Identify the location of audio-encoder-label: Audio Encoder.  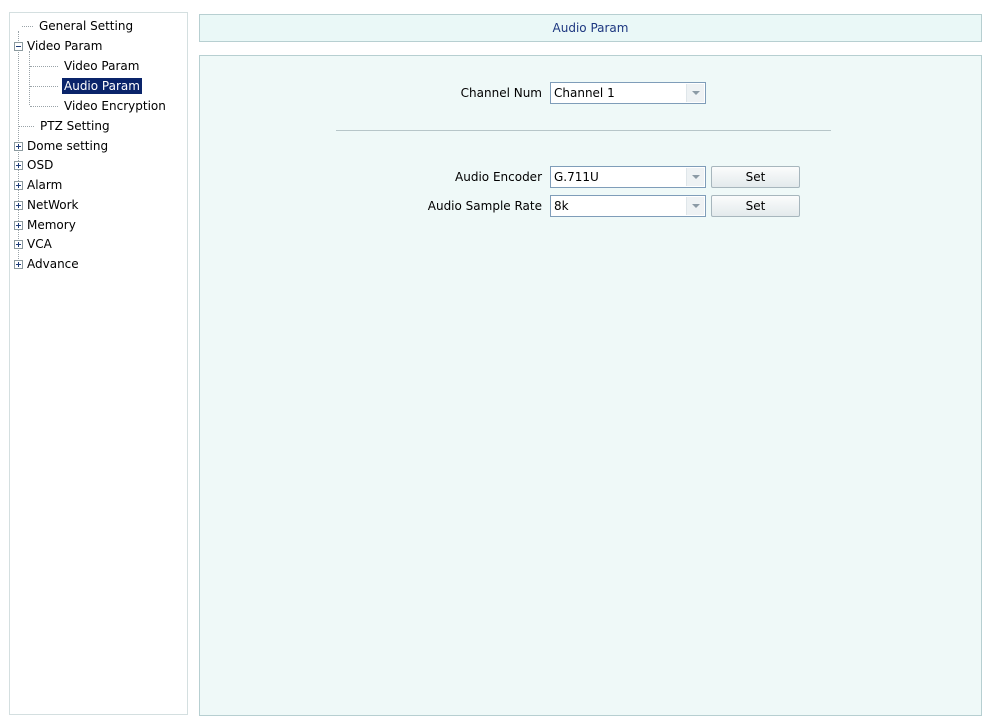
(498, 177).